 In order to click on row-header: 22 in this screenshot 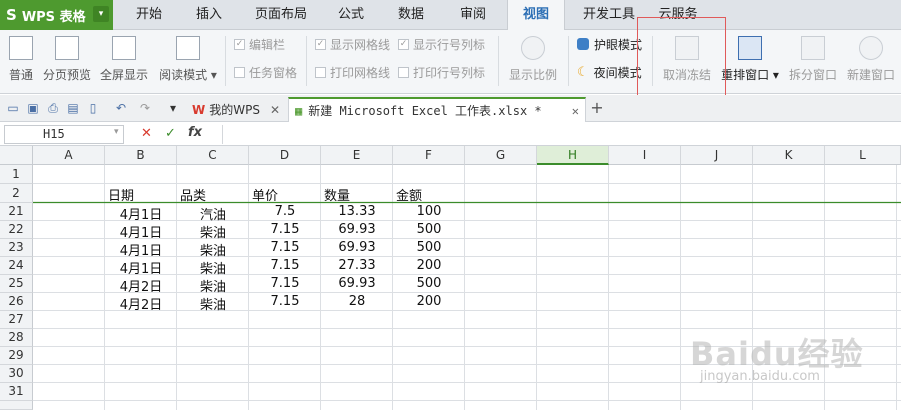, I will do `click(16, 230)`.